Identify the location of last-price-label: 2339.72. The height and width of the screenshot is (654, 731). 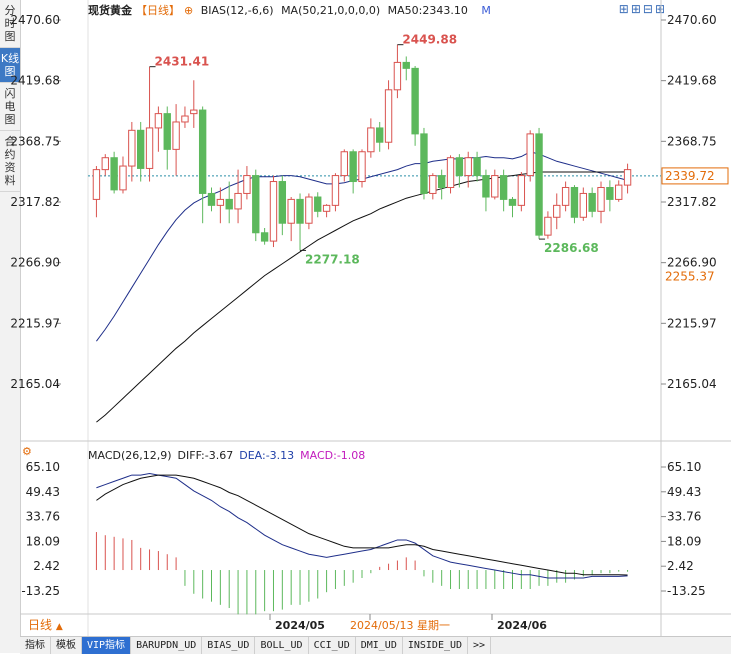
(690, 176).